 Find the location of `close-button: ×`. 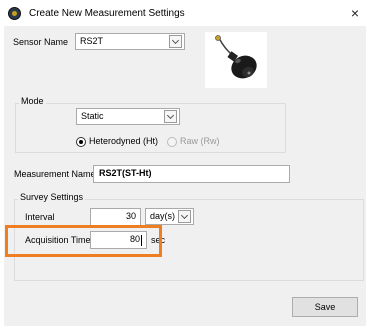

close-button: × is located at coordinates (355, 13).